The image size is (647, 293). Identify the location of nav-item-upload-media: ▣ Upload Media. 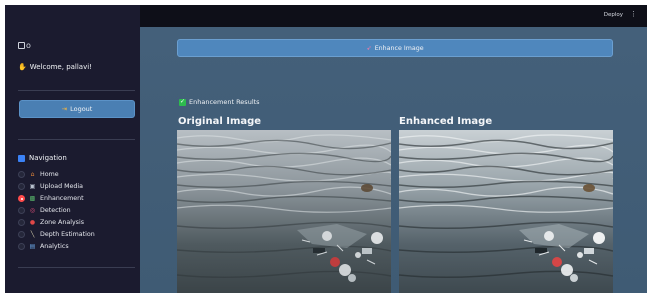
(56, 186).